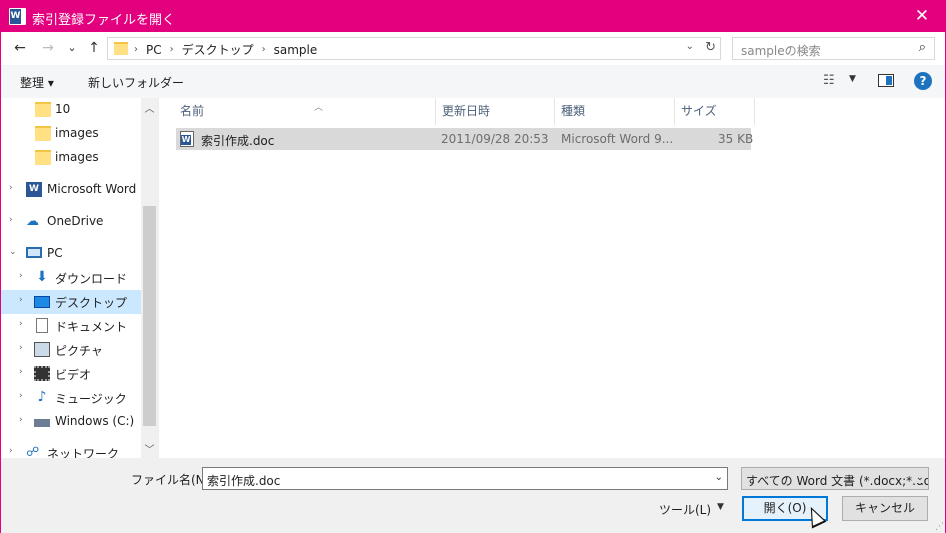 Image resolution: width=946 pixels, height=533 pixels. What do you see at coordinates (17, 16) in the screenshot?
I see `word-app-icon: W` at bounding box center [17, 16].